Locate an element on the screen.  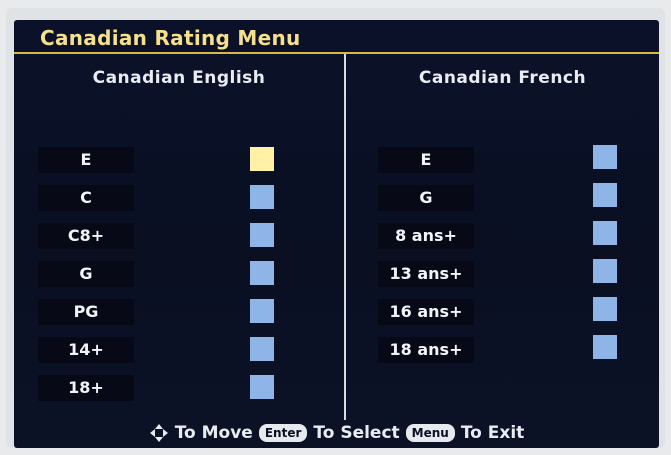
move-hint-text: To Move is located at coordinates (213, 433).